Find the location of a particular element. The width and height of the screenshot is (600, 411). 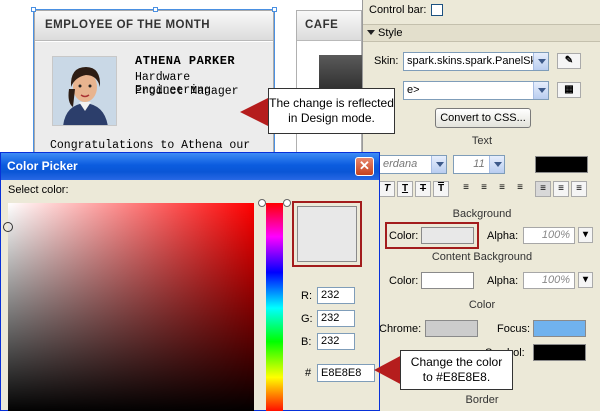

italic-button: T is located at coordinates (387, 189).